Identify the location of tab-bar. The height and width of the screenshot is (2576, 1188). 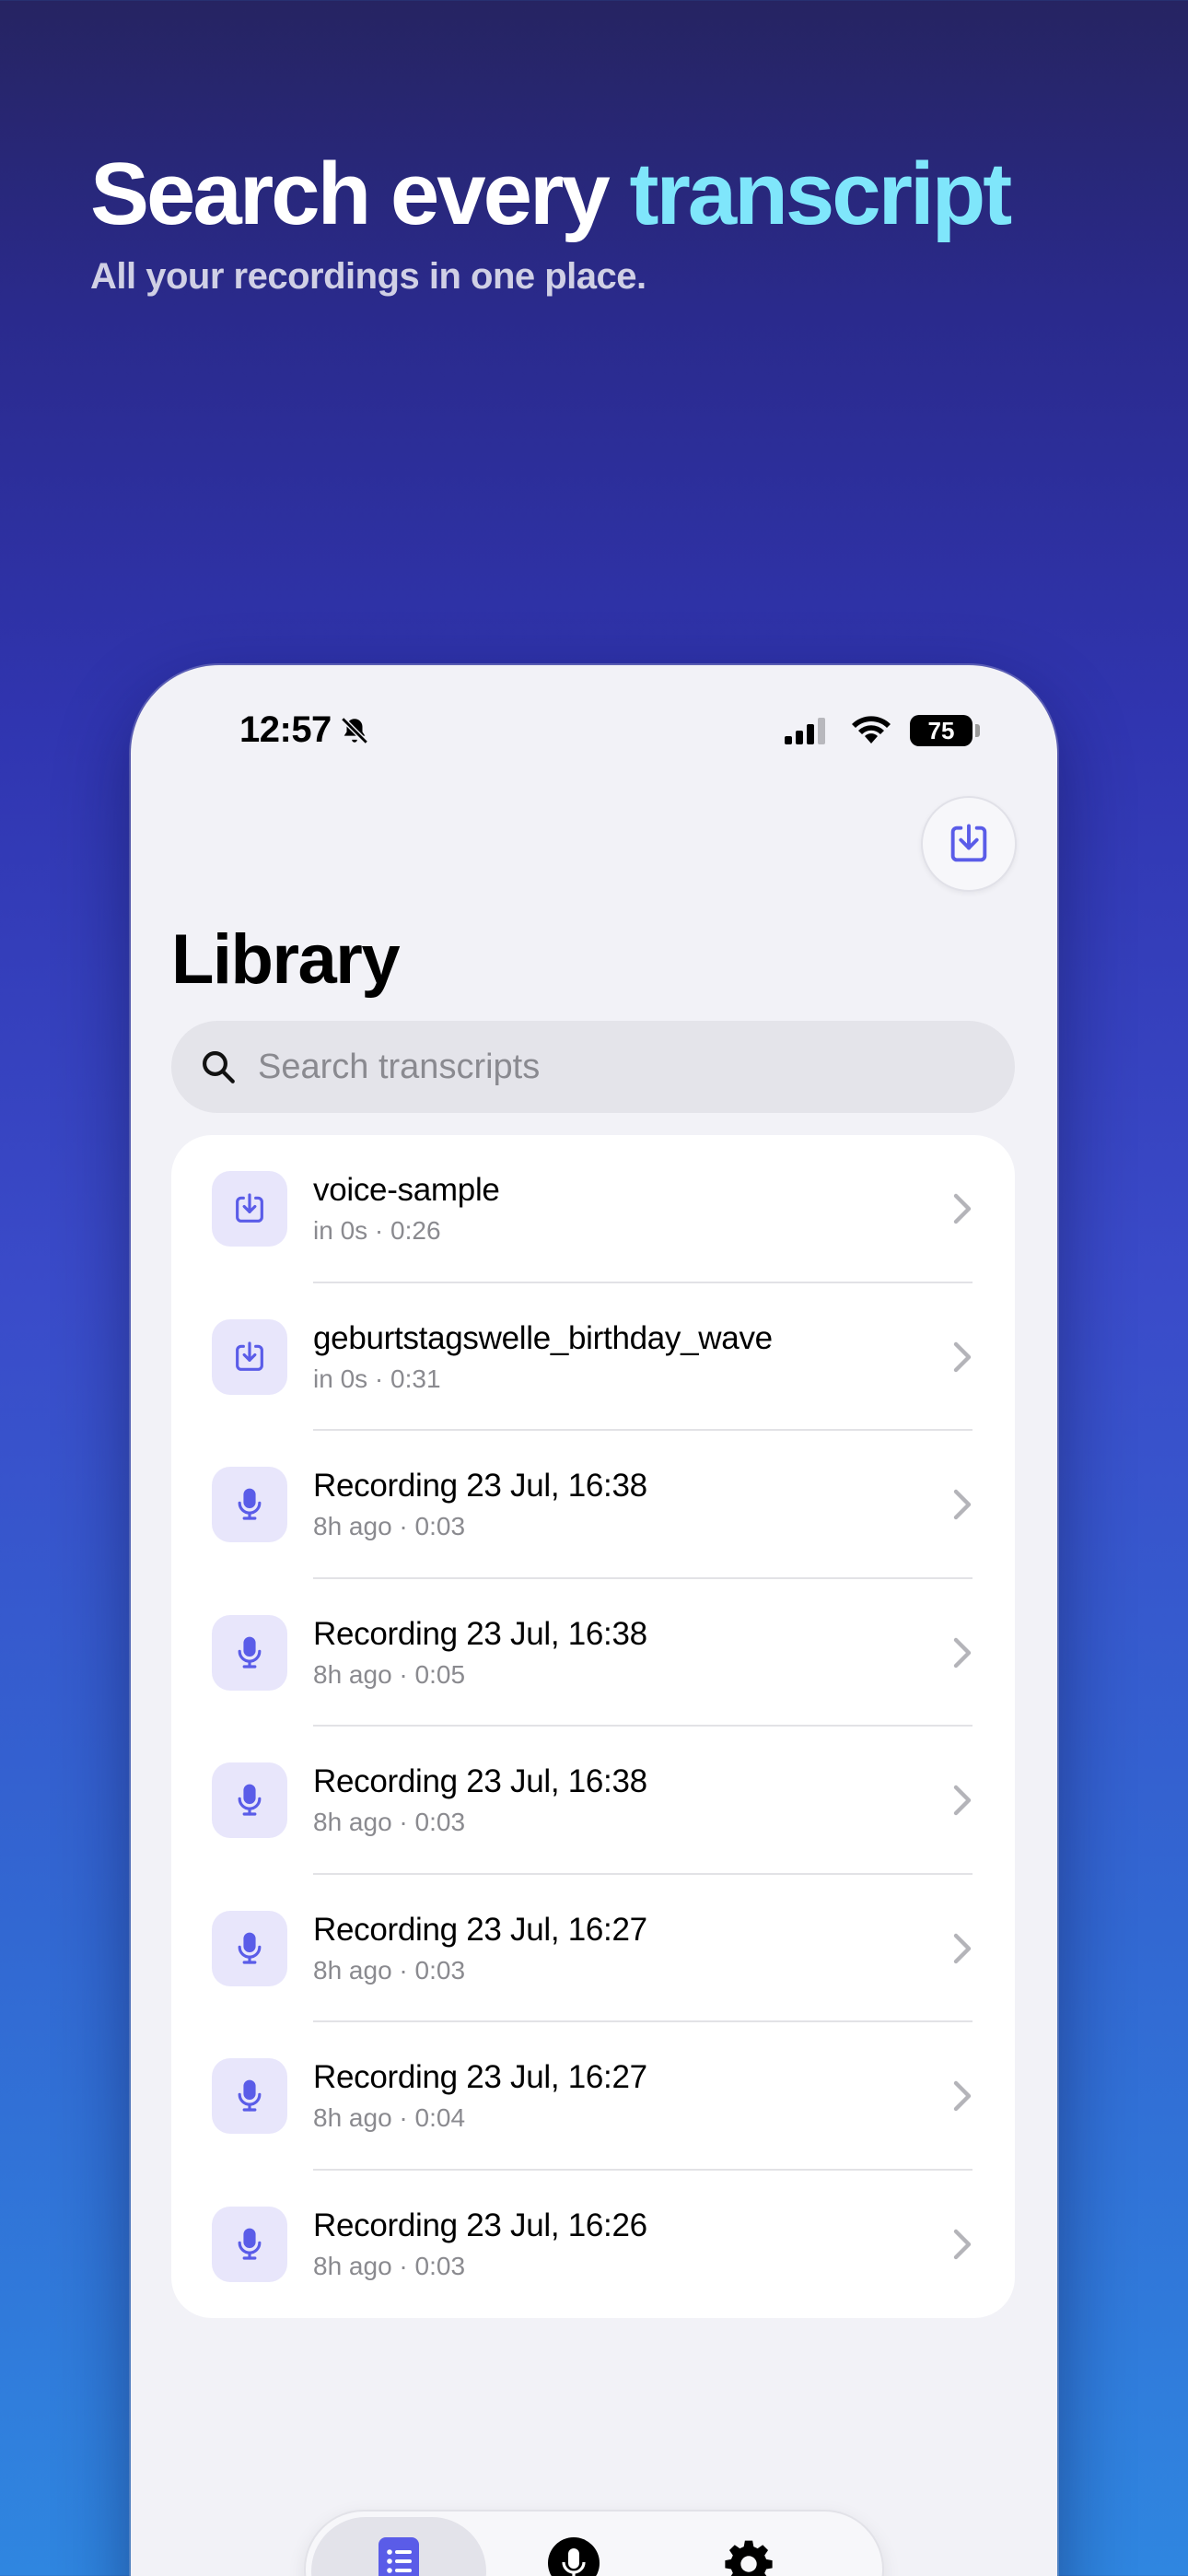
(594, 2543).